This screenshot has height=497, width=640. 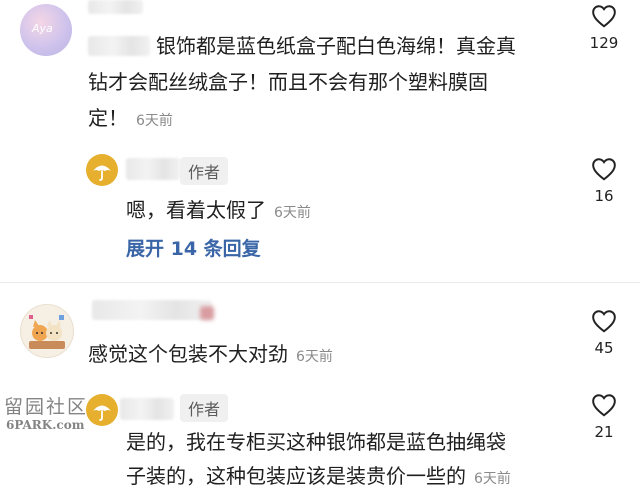 I want to click on like-button: 45, so click(x=604, y=333).